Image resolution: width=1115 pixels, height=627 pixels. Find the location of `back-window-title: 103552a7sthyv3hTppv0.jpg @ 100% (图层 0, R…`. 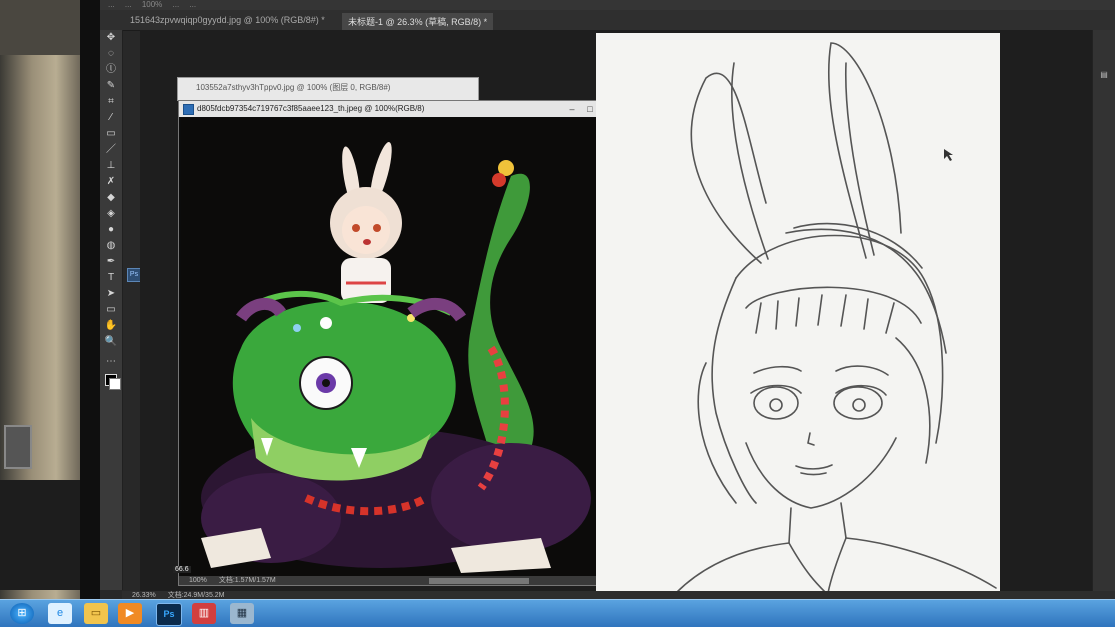

back-window-title: 103552a7sthyv3hTppv0.jpg @ 100% (图层 0, R… is located at coordinates (293, 87).